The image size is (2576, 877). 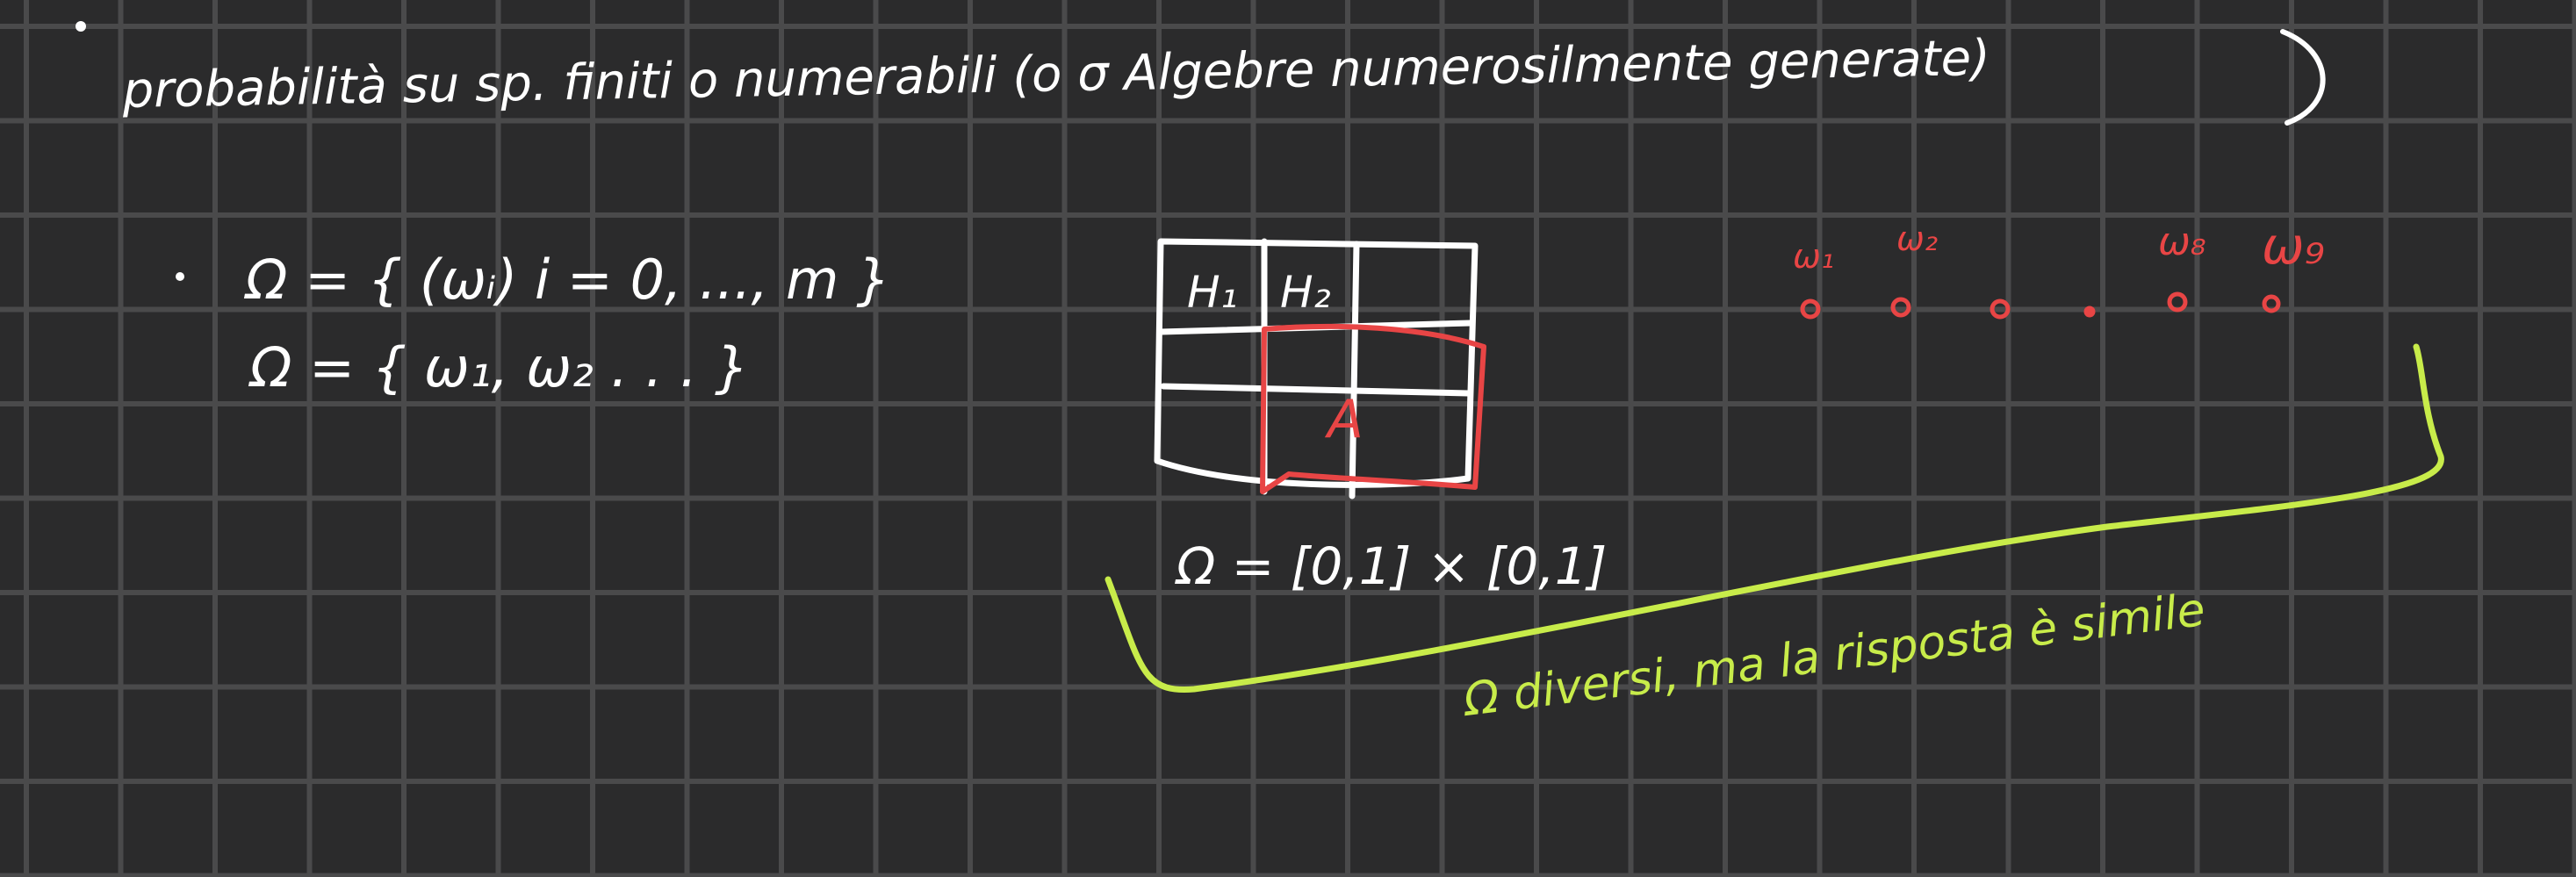 I want to click on heading-paren, so click(x=2303, y=77).